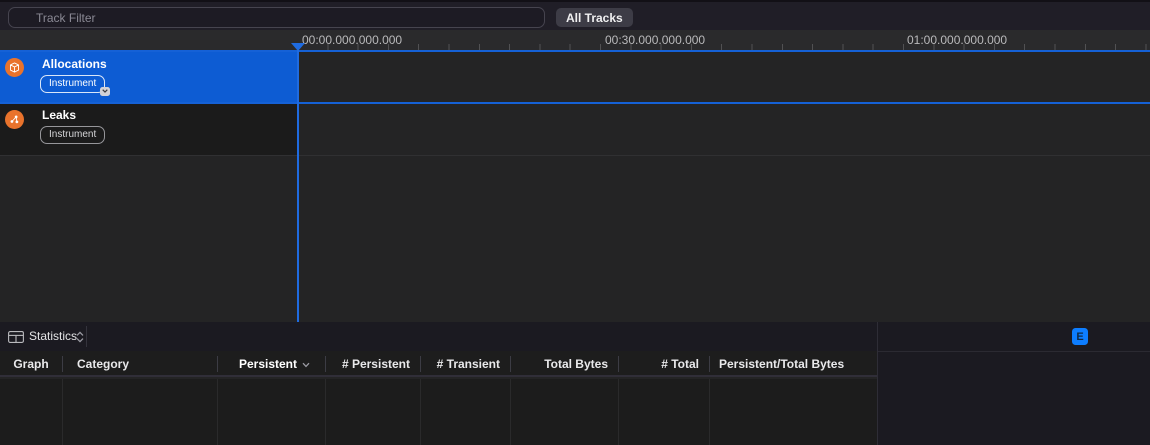 This screenshot has height=445, width=1150. What do you see at coordinates (80, 337) in the screenshot?
I see `view-selector-chevrons-icon` at bounding box center [80, 337].